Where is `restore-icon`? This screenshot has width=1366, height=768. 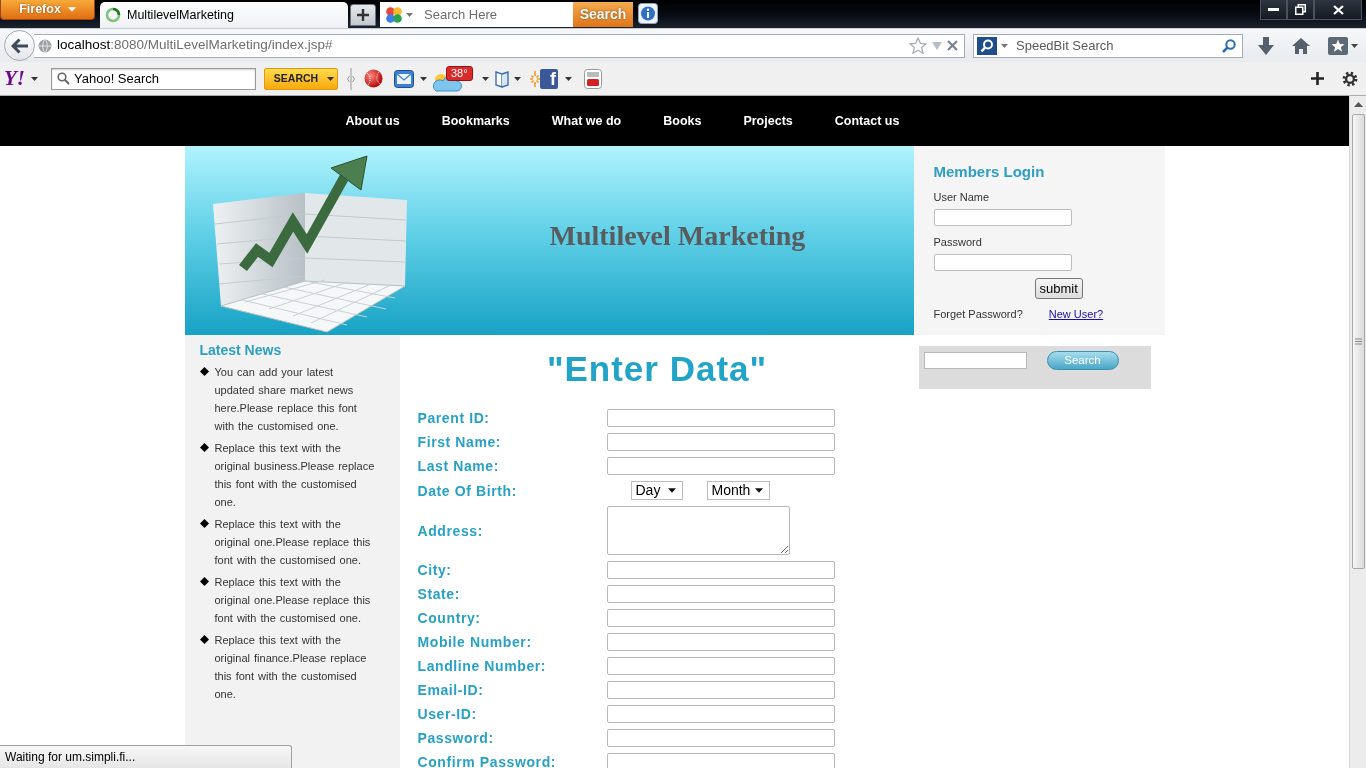 restore-icon is located at coordinates (1300, 9).